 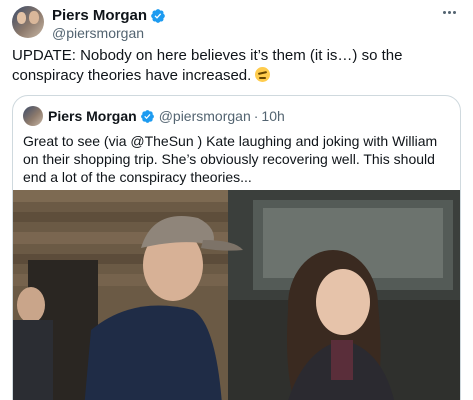 What do you see at coordinates (98, 33) in the screenshot?
I see `author-handle: @piersmorgan` at bounding box center [98, 33].